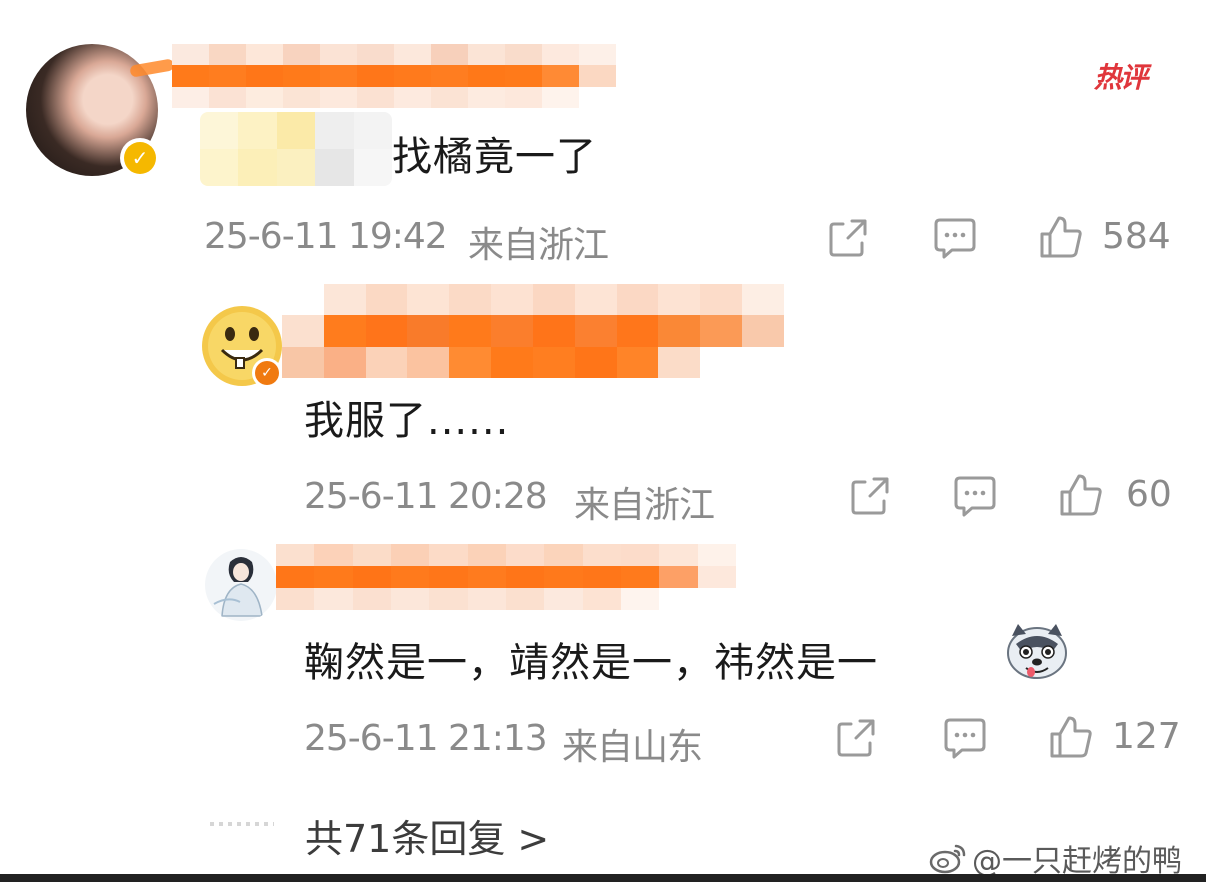 The width and height of the screenshot is (1206, 882). I want to click on comment-content: 找橘竟一了, so click(494, 157).